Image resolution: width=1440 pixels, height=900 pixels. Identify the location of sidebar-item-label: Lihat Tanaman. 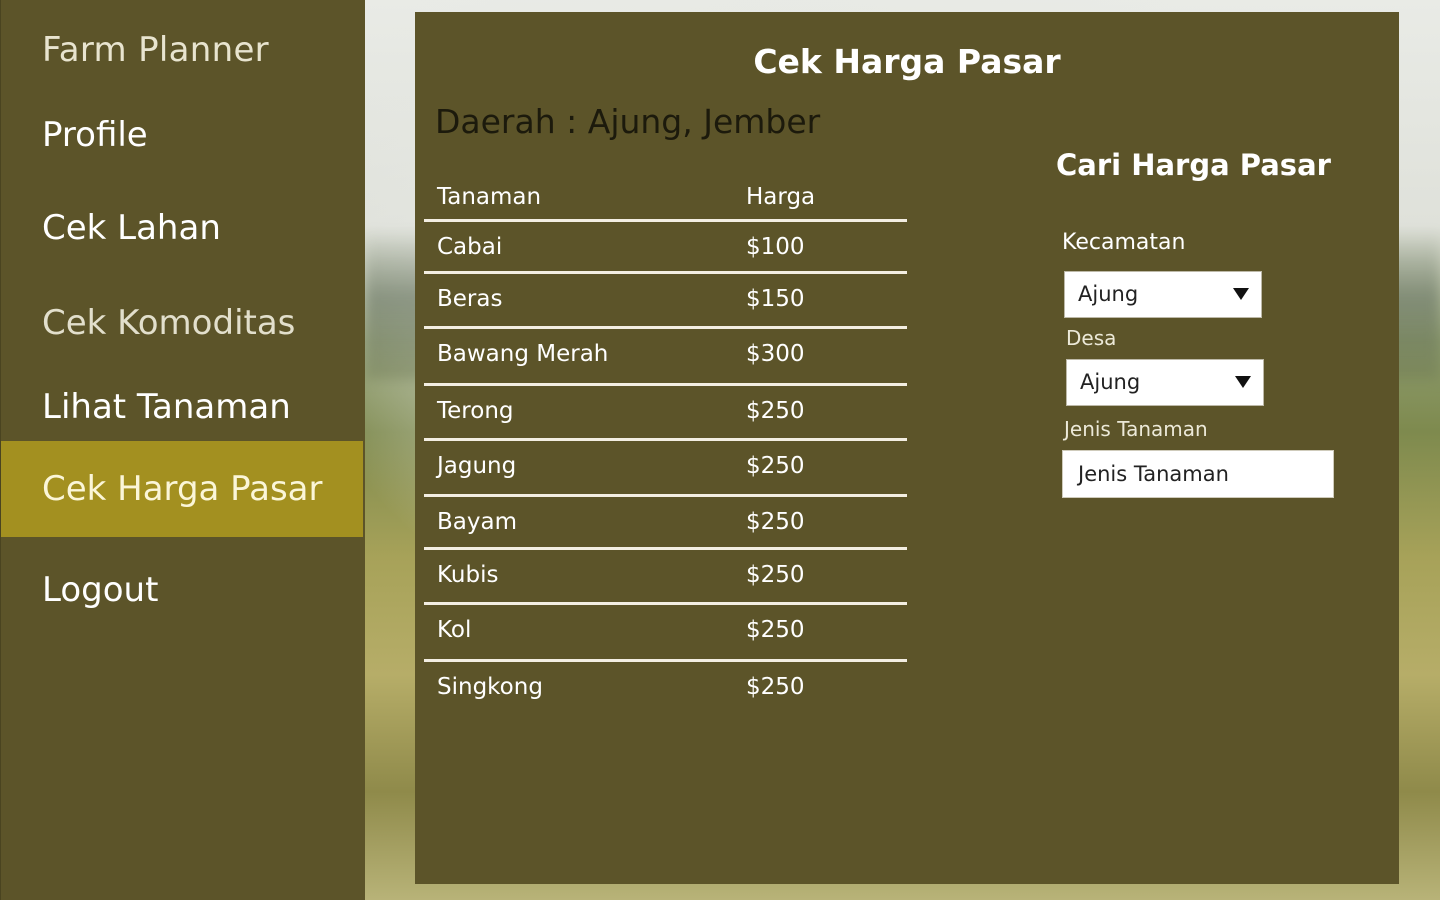
(166, 407).